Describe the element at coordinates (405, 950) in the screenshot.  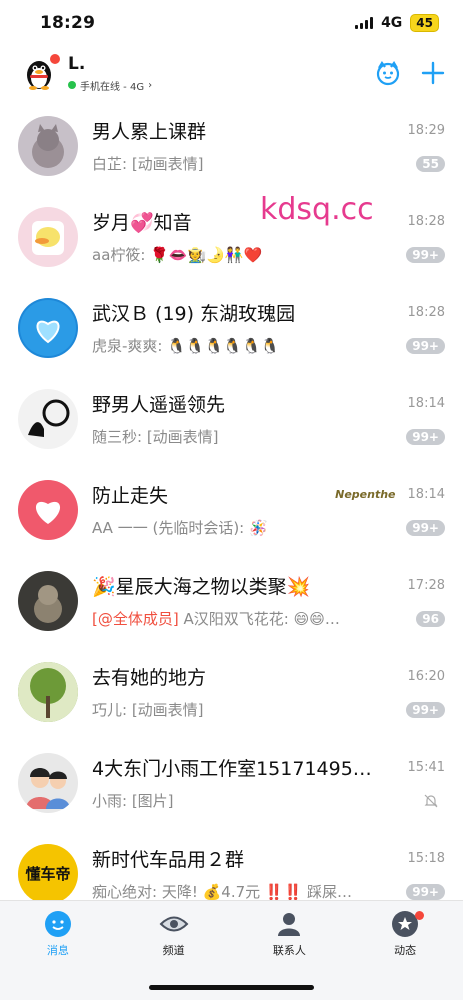
I see `tab-label: 动态` at that location.